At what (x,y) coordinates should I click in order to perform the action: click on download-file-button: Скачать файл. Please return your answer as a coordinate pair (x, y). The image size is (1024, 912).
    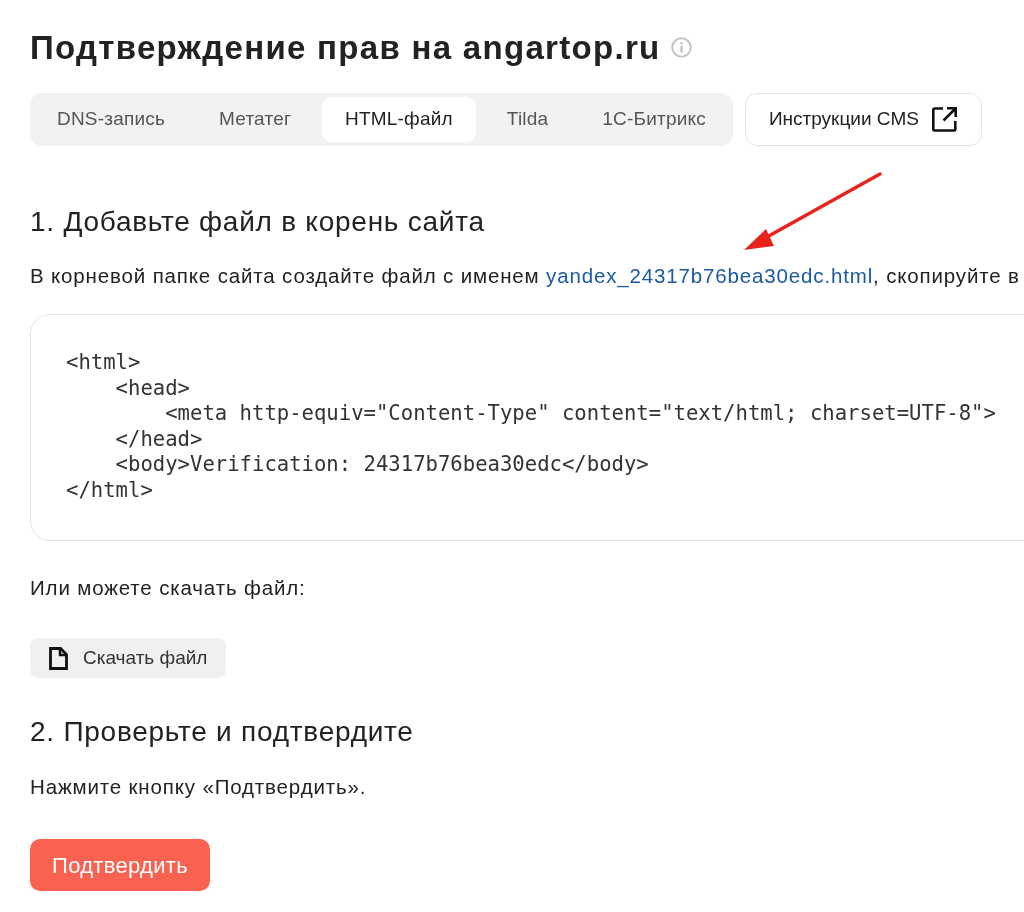
    Looking at the image, I should click on (128, 658).